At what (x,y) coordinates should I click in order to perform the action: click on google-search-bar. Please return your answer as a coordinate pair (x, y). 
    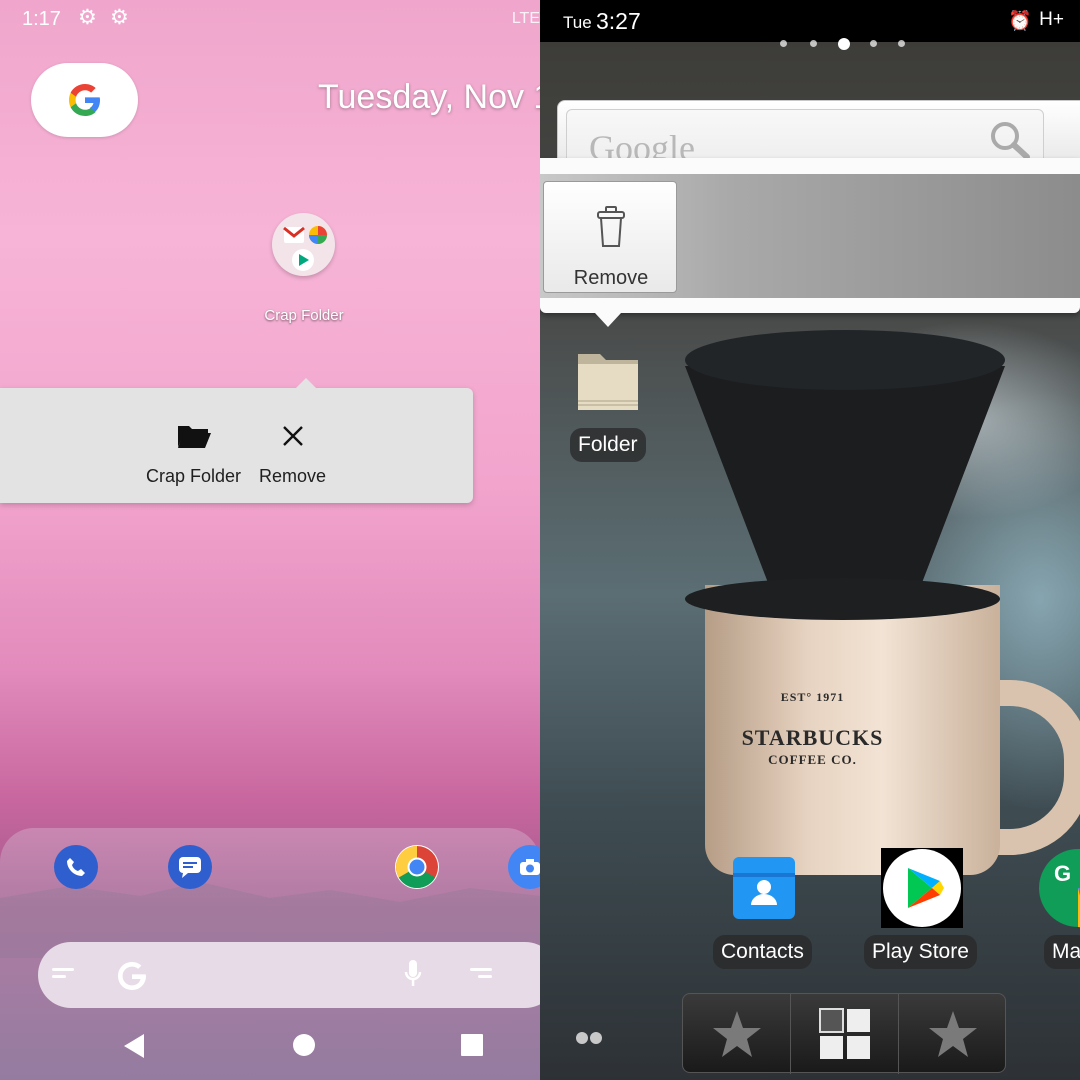
    Looking at the image, I should click on (289, 975).